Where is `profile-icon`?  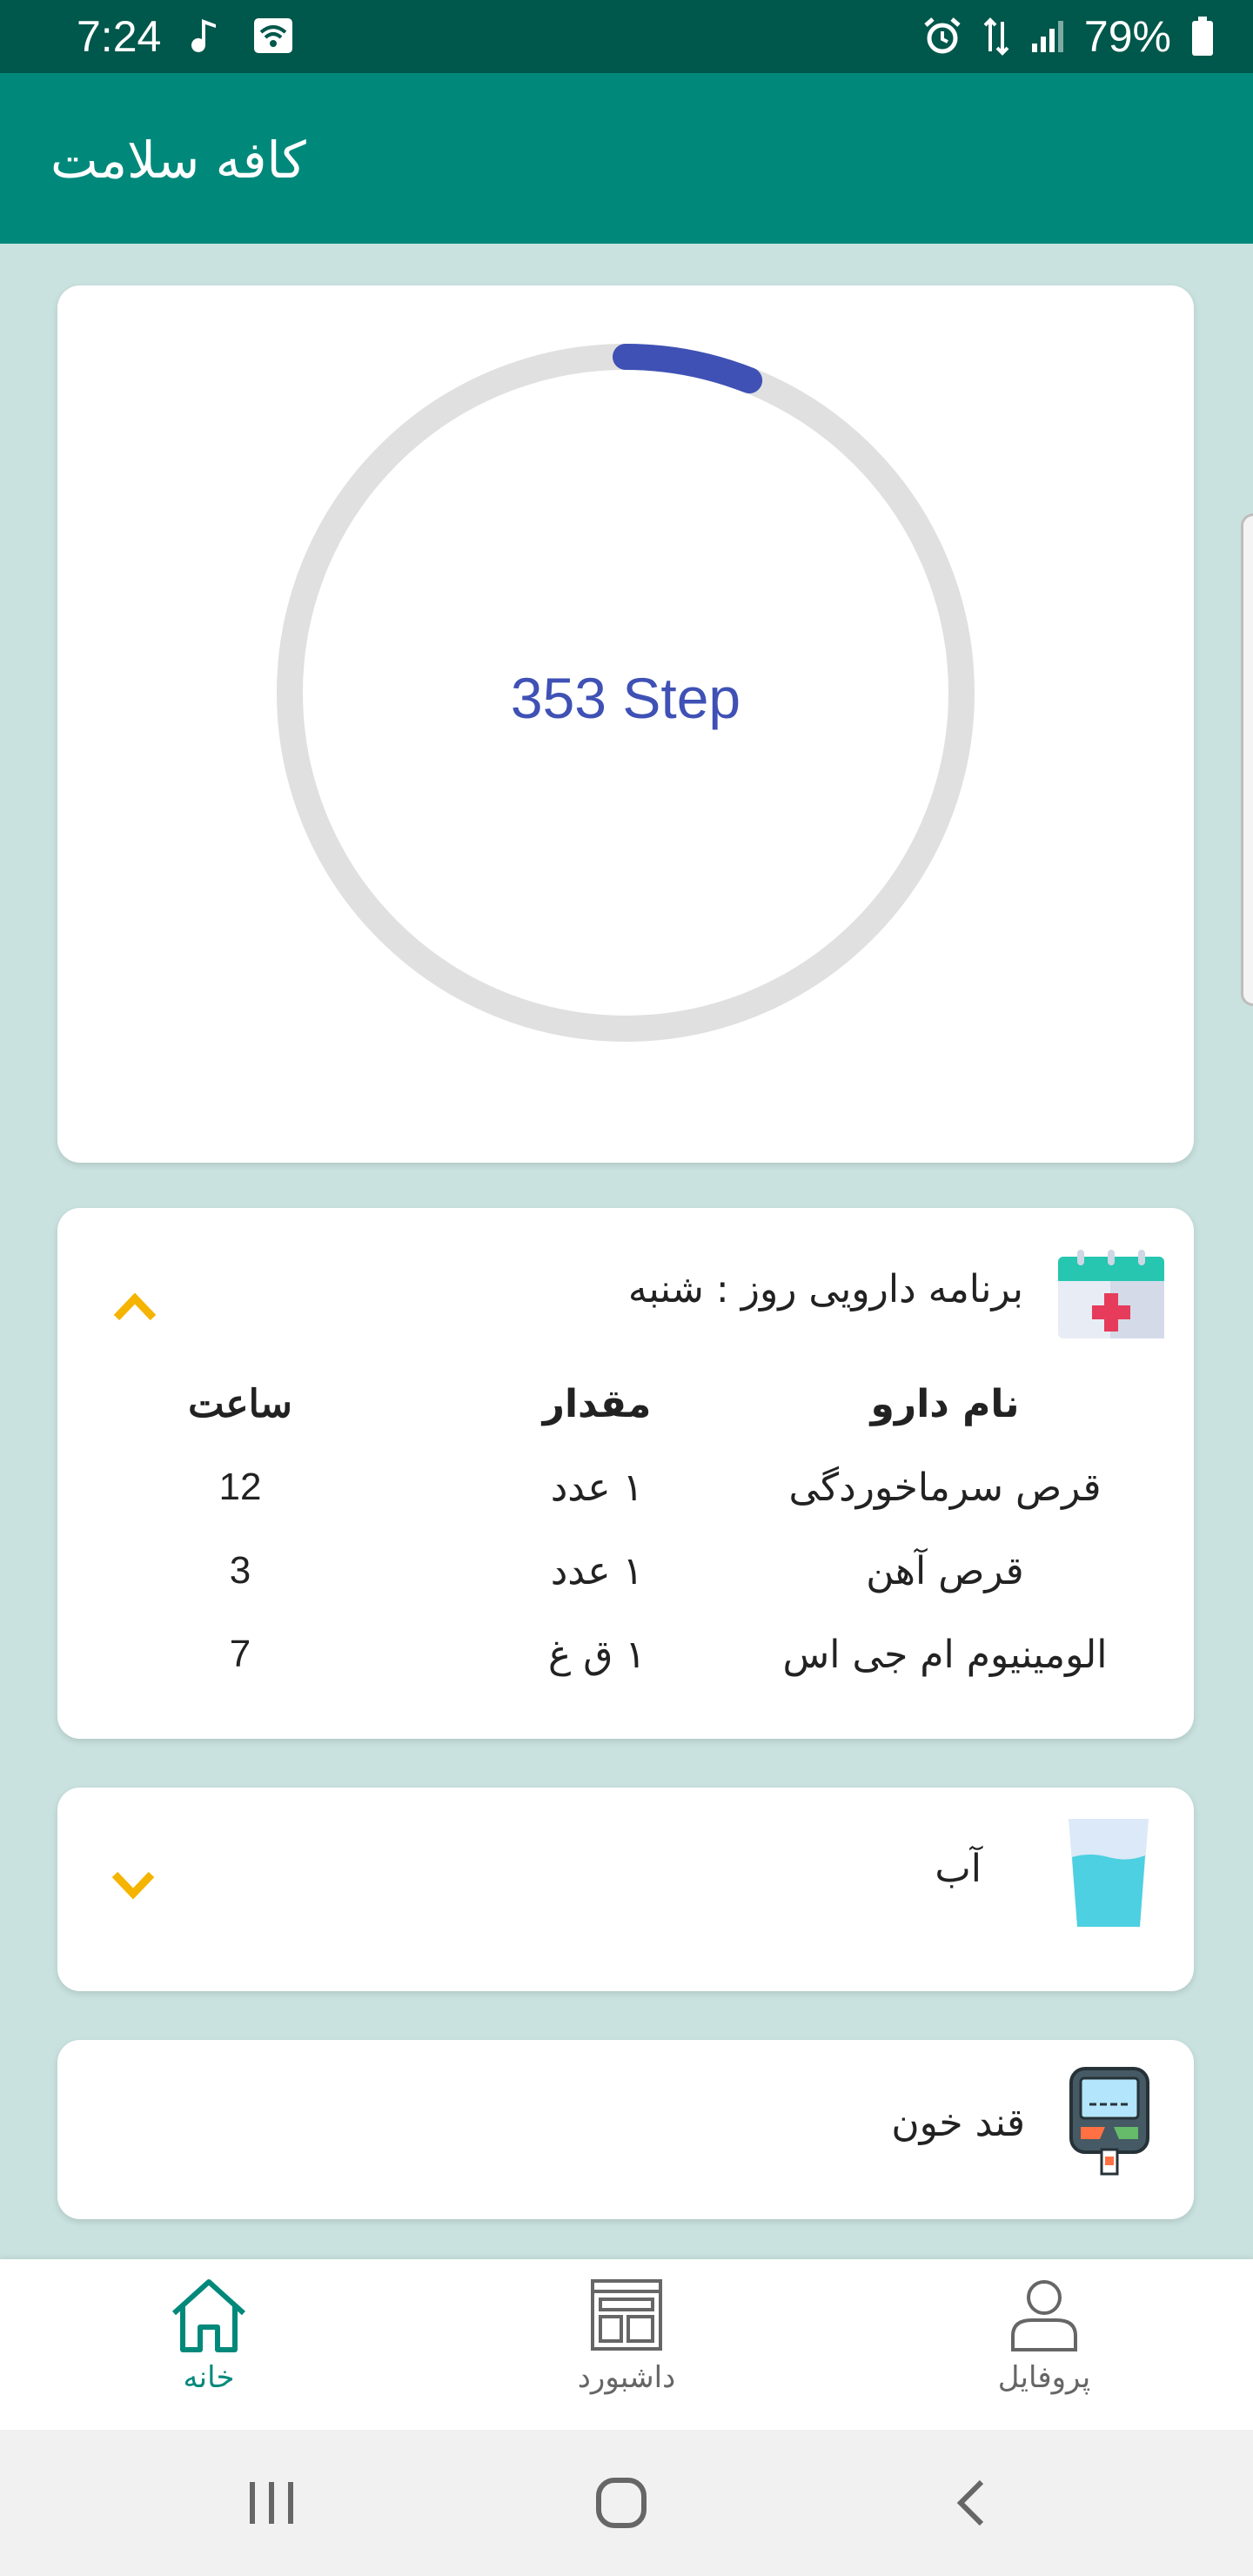 profile-icon is located at coordinates (1044, 2315).